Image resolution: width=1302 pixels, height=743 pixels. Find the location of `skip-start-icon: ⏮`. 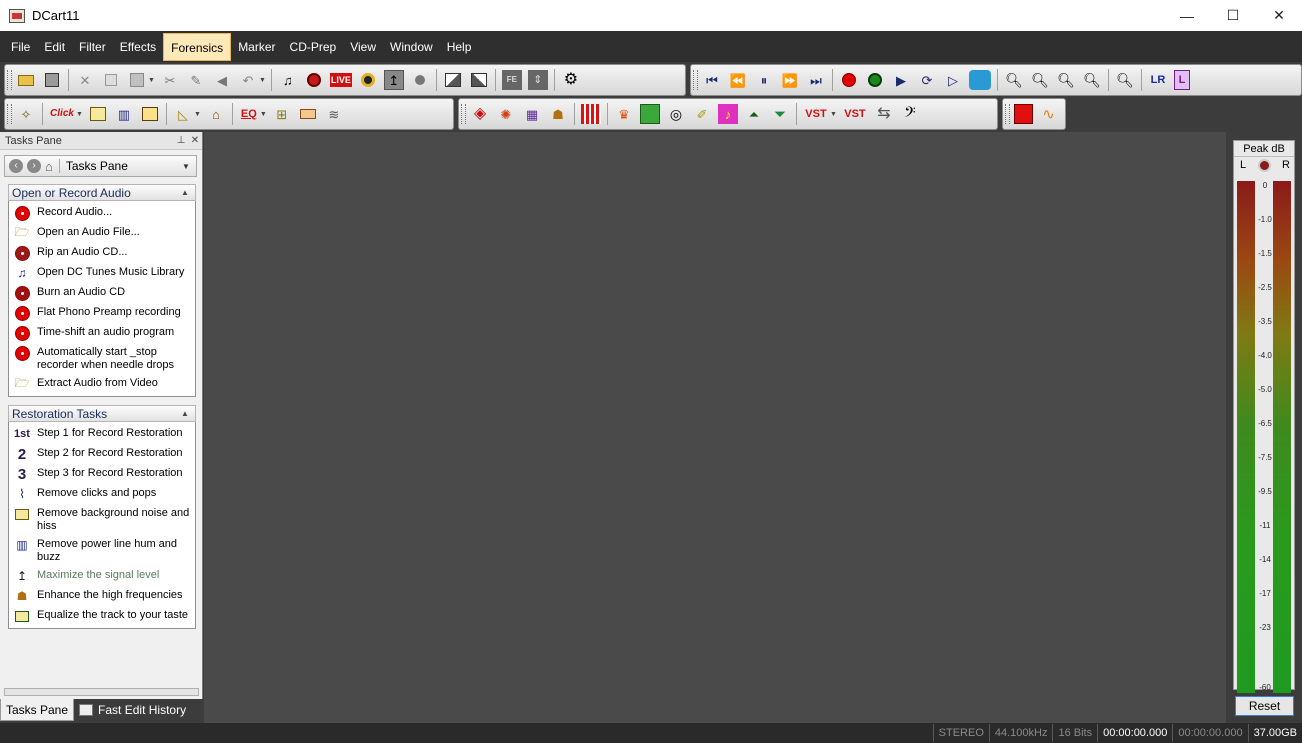

skip-start-icon: ⏮ is located at coordinates (712, 80).